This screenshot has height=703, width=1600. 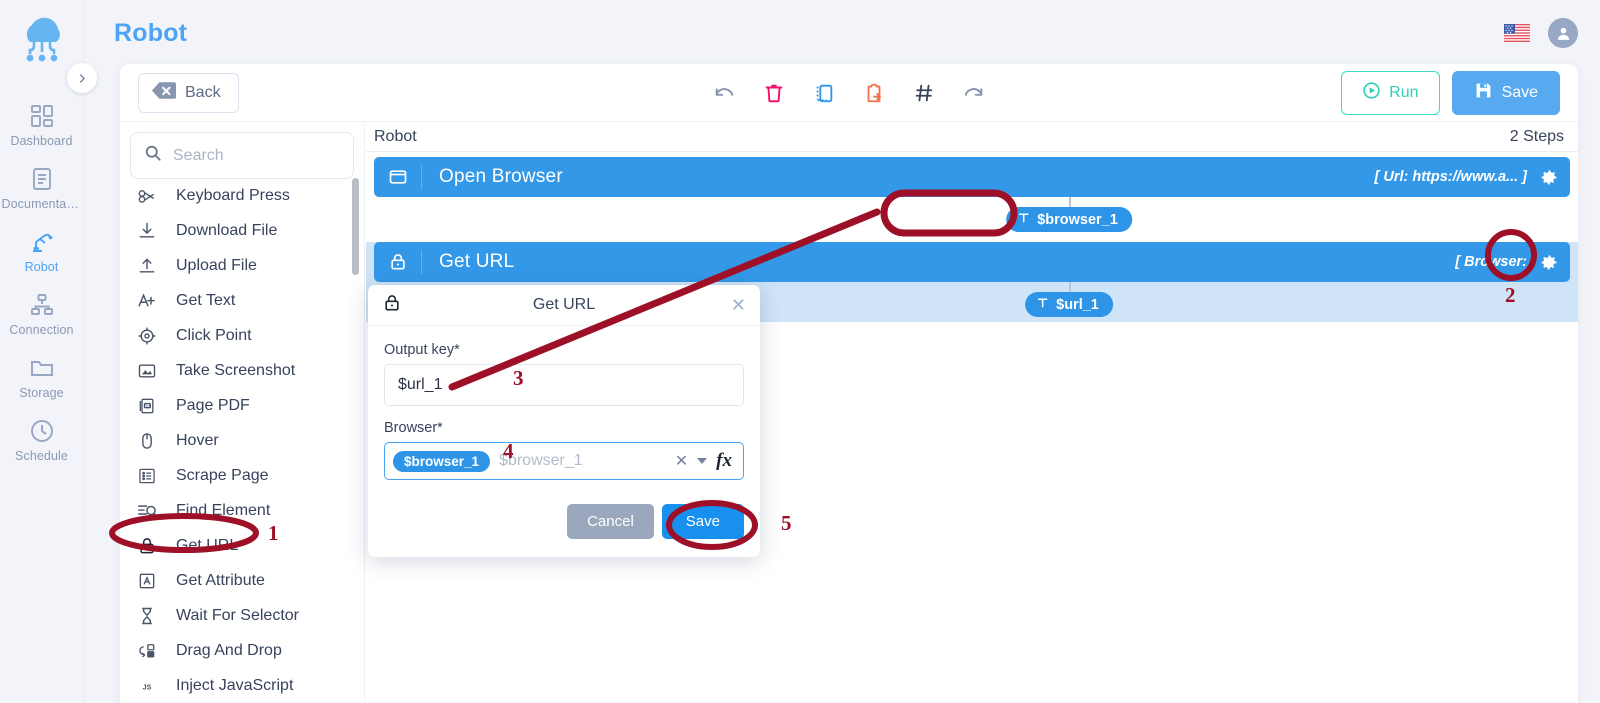 What do you see at coordinates (774, 93) in the screenshot?
I see `delete-icon` at bounding box center [774, 93].